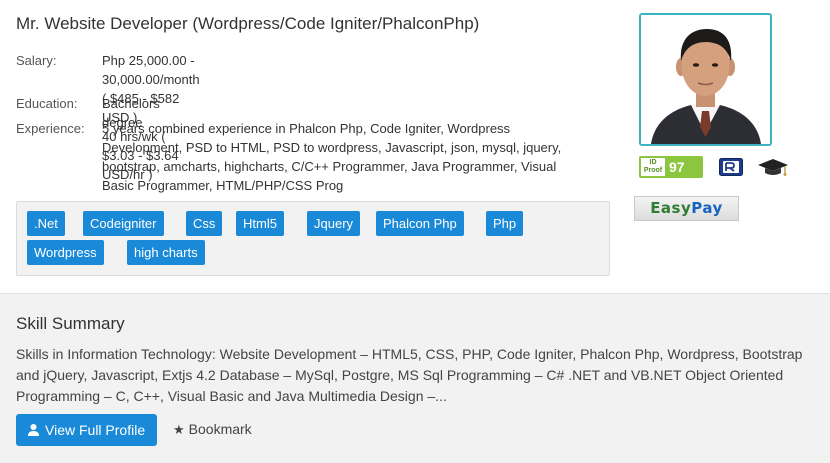  I want to click on view-full-profile-button: View Full Profile, so click(86, 430).